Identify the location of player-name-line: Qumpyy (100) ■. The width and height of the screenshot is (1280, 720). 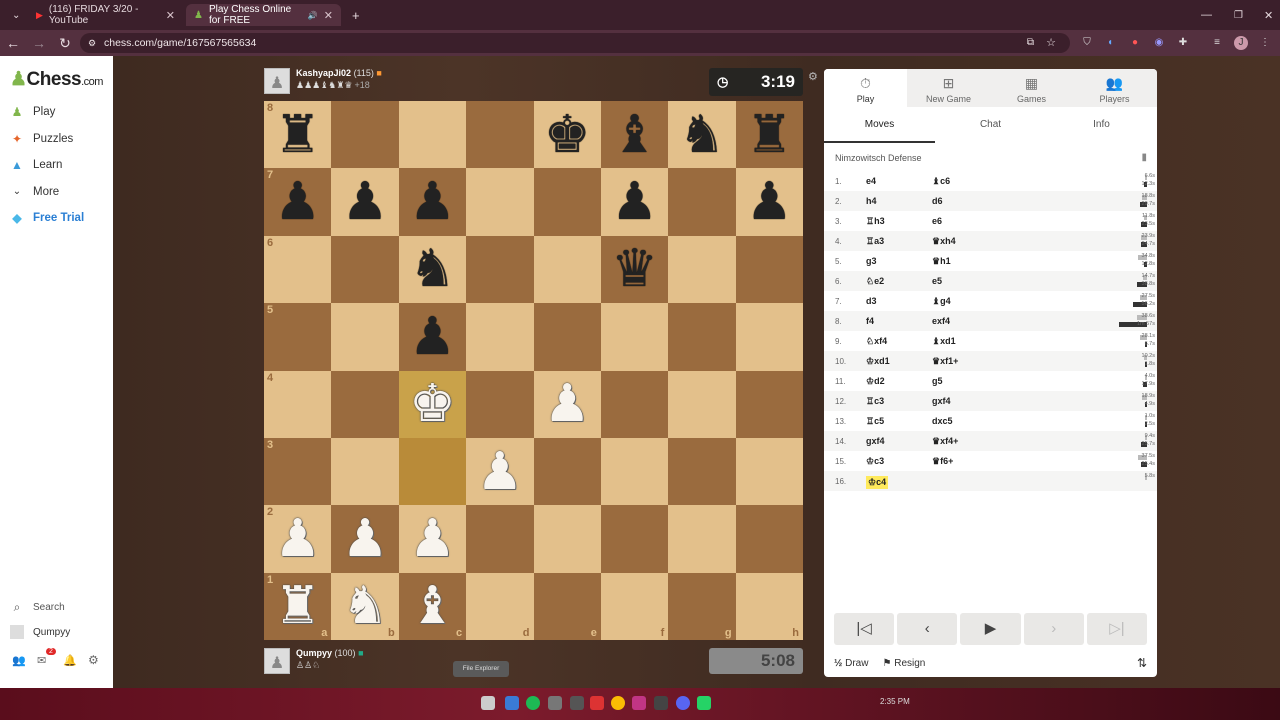
(330, 653).